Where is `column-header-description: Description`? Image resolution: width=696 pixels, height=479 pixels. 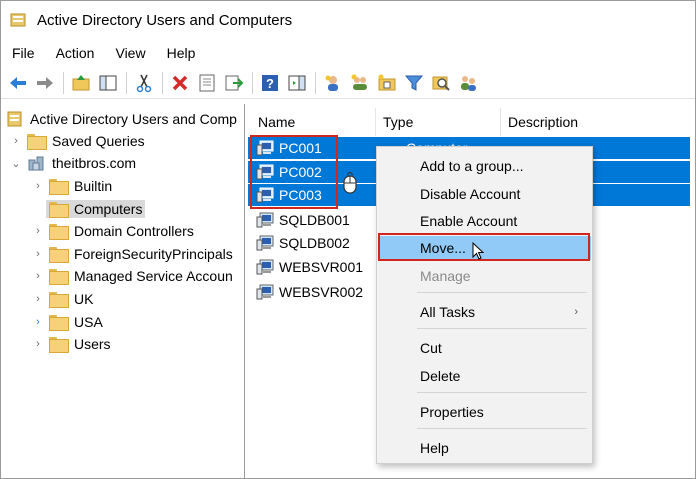
column-header-description: Description is located at coordinates (598, 122).